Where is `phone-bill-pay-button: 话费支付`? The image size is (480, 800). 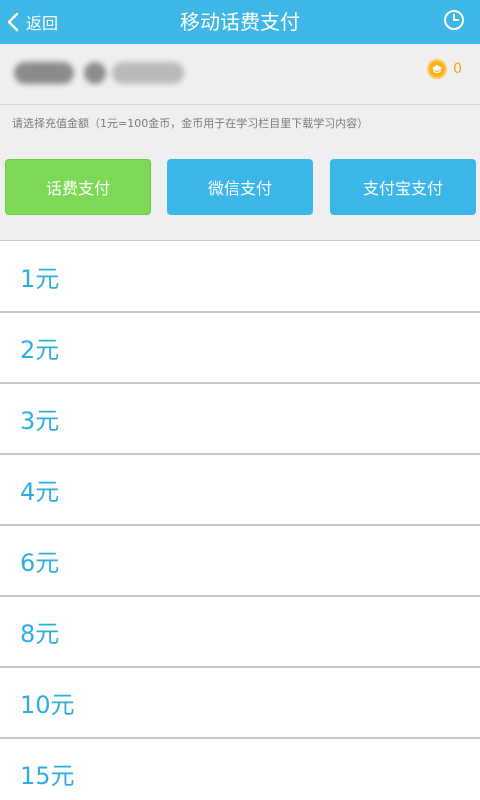
phone-bill-pay-button: 话费支付 is located at coordinates (78, 187).